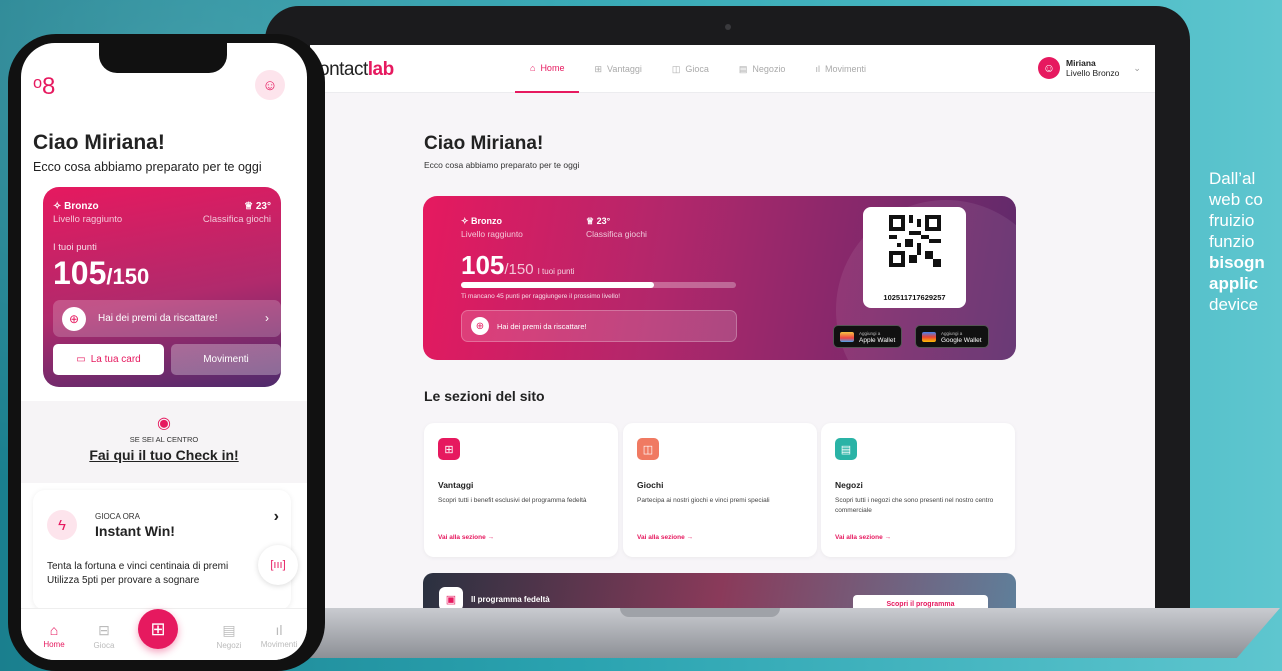 Image resolution: width=1282 pixels, height=671 pixels. Describe the element at coordinates (502, 165) in the screenshot. I see `page-subtitle: Ecco cosa abbiamo preparato per te oggi` at that location.